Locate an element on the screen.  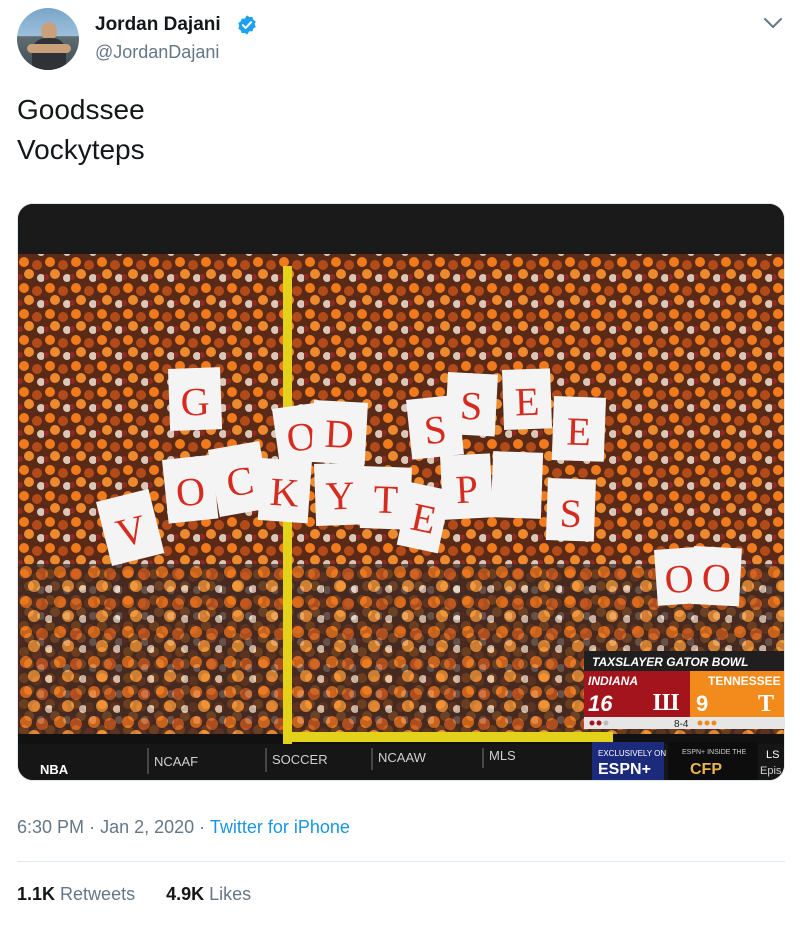
likes-count: 4.9K is located at coordinates (185, 894).